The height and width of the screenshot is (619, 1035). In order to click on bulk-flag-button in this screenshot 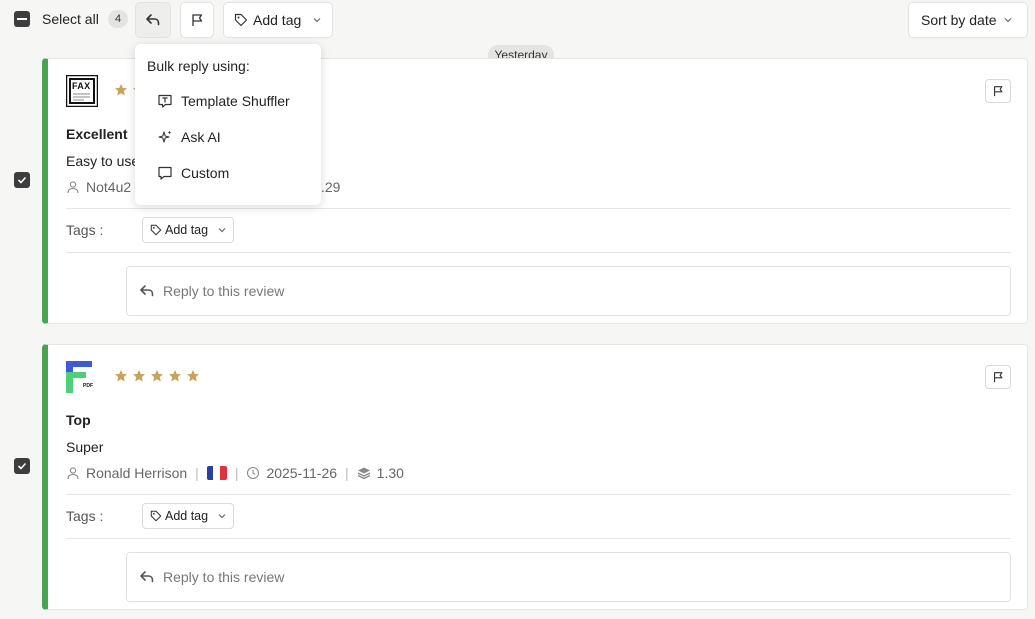, I will do `click(197, 20)`.